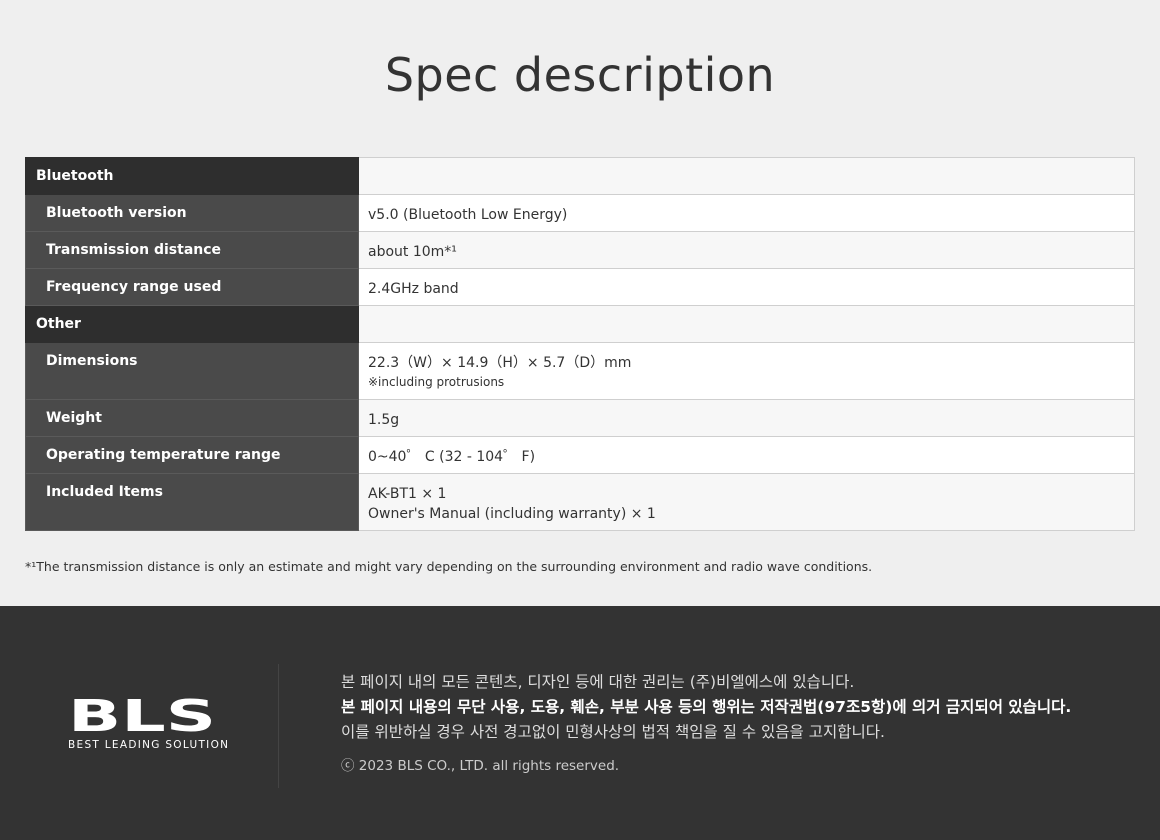  Describe the element at coordinates (413, 289) in the screenshot. I see `spec-value-text: 2.4GHz band` at that location.